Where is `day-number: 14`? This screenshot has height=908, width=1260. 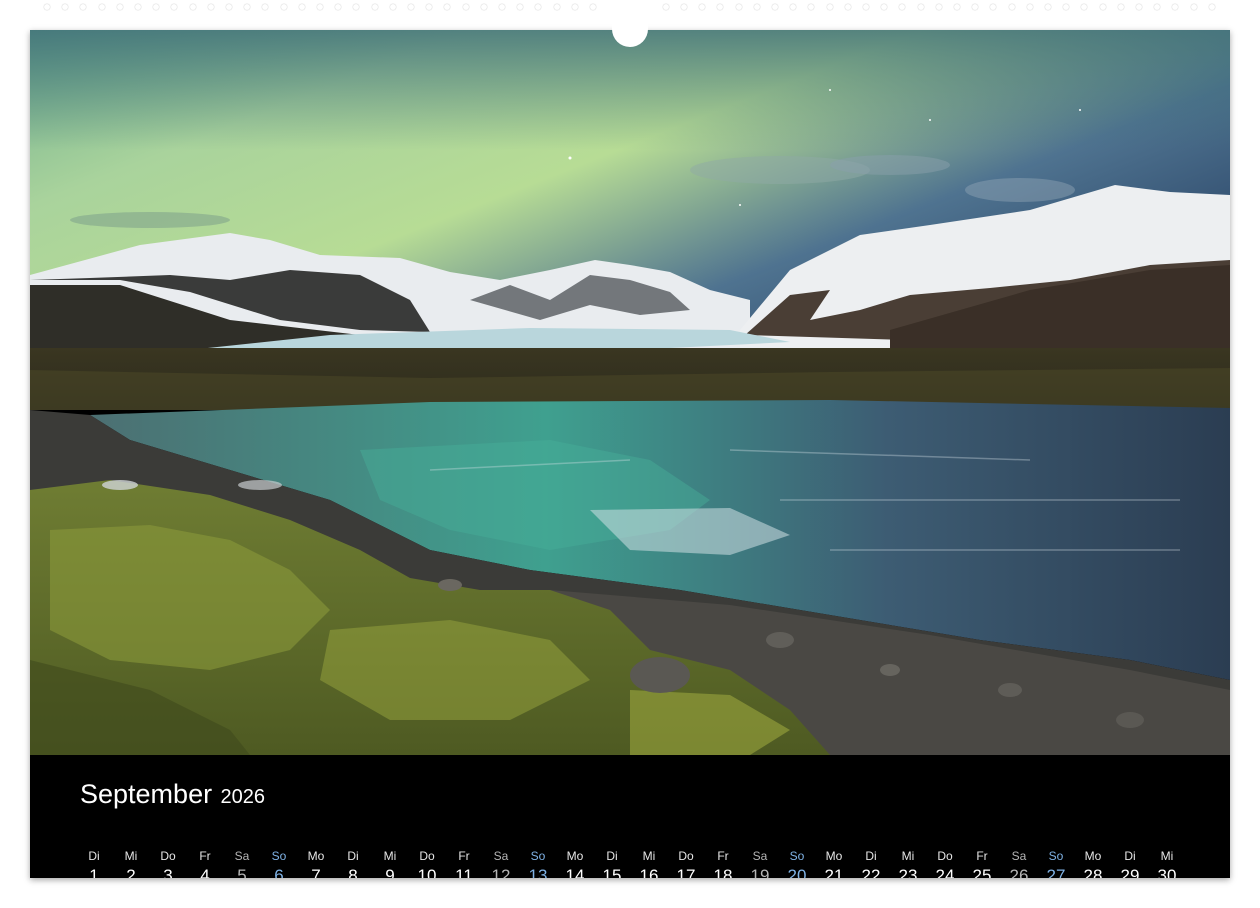
day-number: 14 is located at coordinates (575, 872).